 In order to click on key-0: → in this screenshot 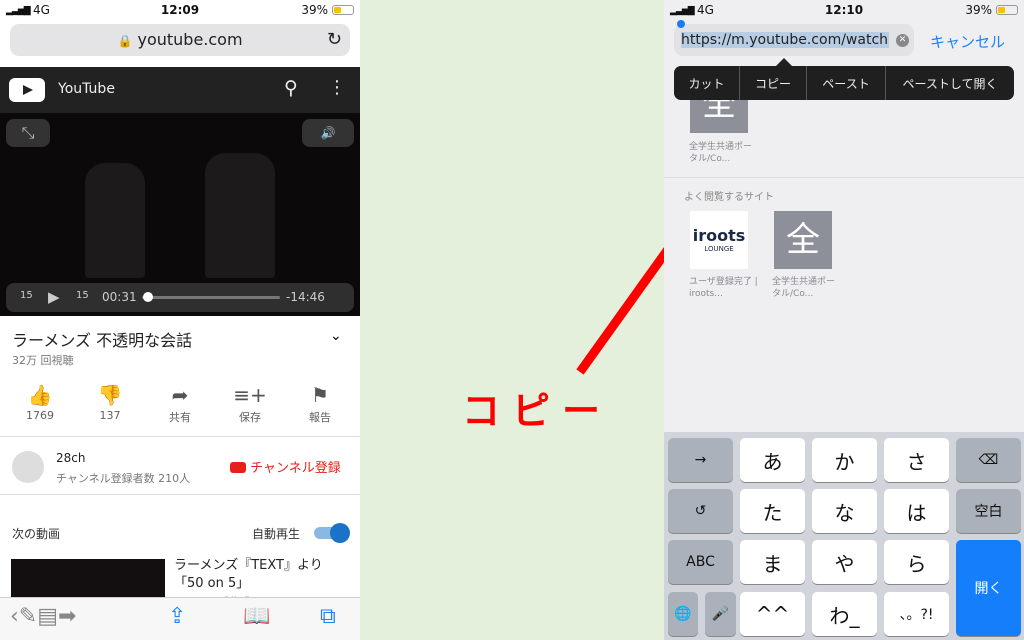, I will do `click(700, 460)`.